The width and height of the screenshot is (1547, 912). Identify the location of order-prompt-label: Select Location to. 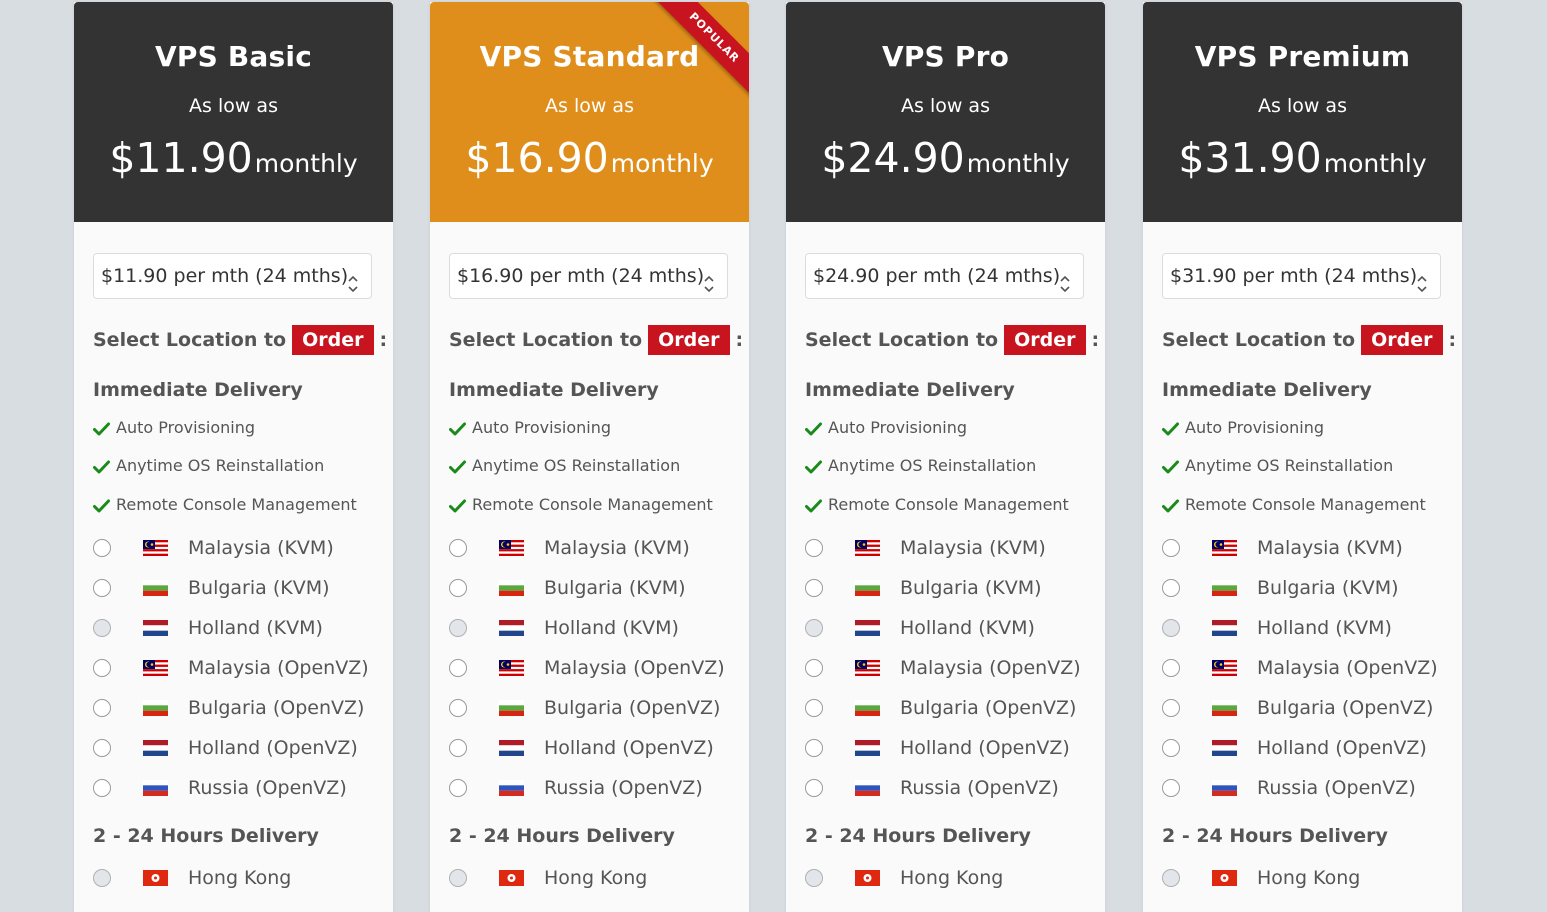
(1259, 340).